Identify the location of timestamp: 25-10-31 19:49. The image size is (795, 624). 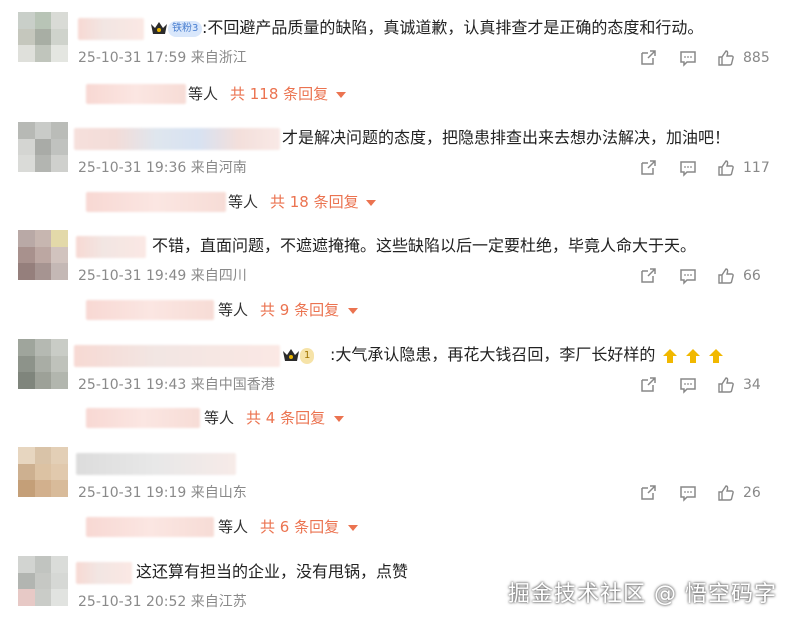
(132, 276).